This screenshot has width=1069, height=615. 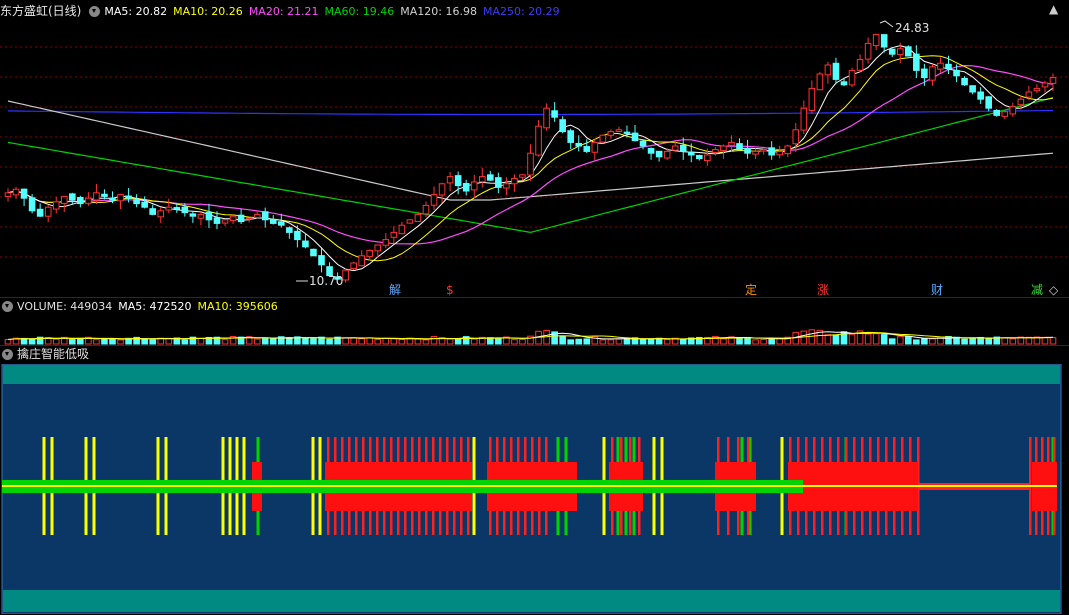 I want to click on signal-ding: 定, so click(x=751, y=290).